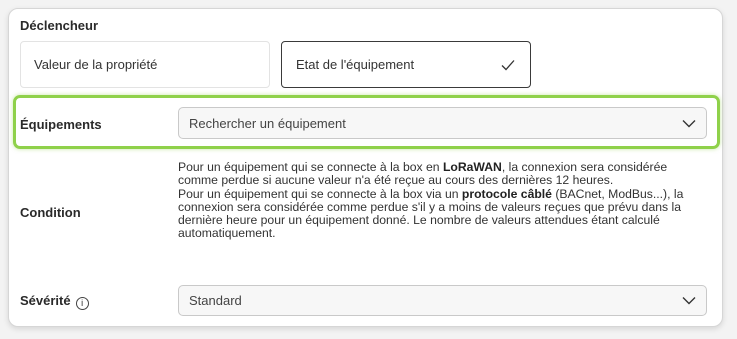 The image size is (737, 339). Describe the element at coordinates (442, 300) in the screenshot. I see `severity-select: Standard` at that location.